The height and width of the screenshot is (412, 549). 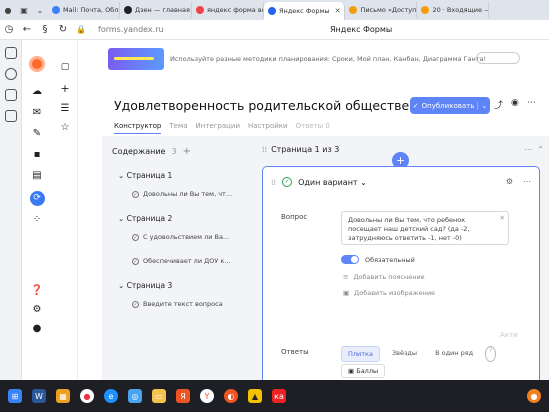 I want to click on help-icon: ?, so click(x=491, y=354).